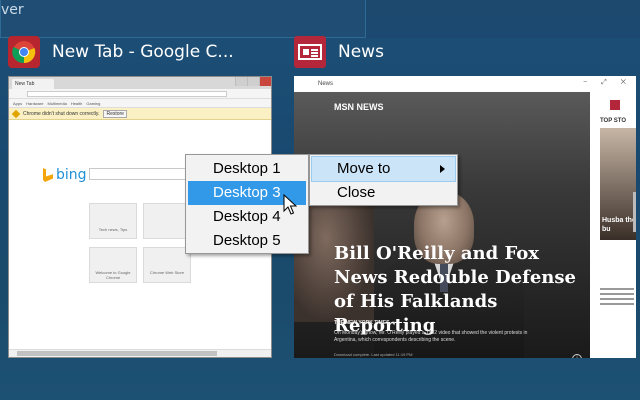  I want to click on chrome-toolbar, so click(140, 94).